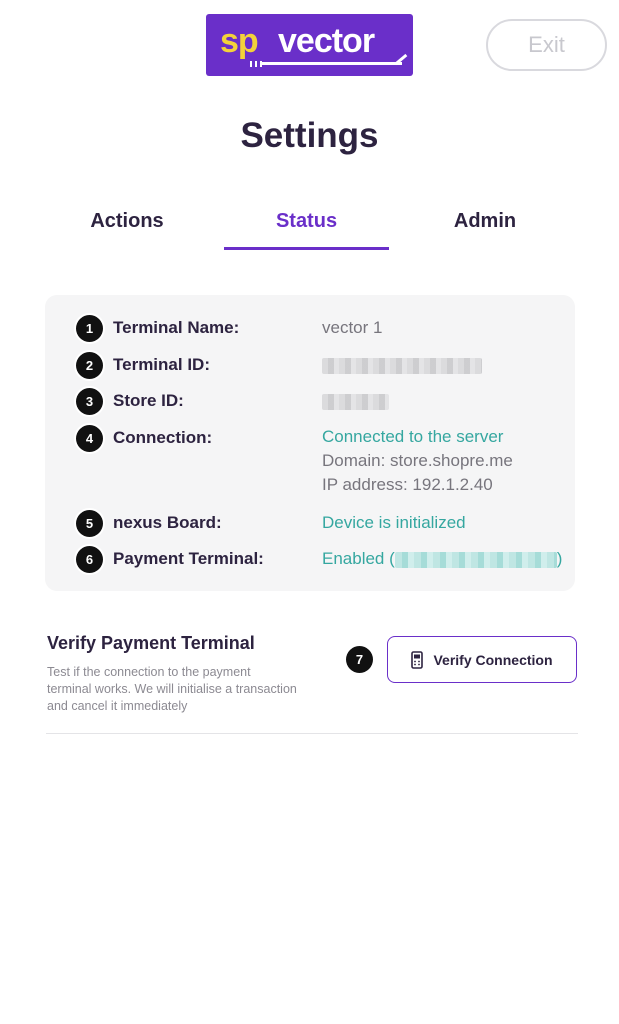 The width and height of the screenshot is (619, 1024). Describe the element at coordinates (358, 558) in the screenshot. I see `payment-terminal-enabled-text: Enabled (` at that location.